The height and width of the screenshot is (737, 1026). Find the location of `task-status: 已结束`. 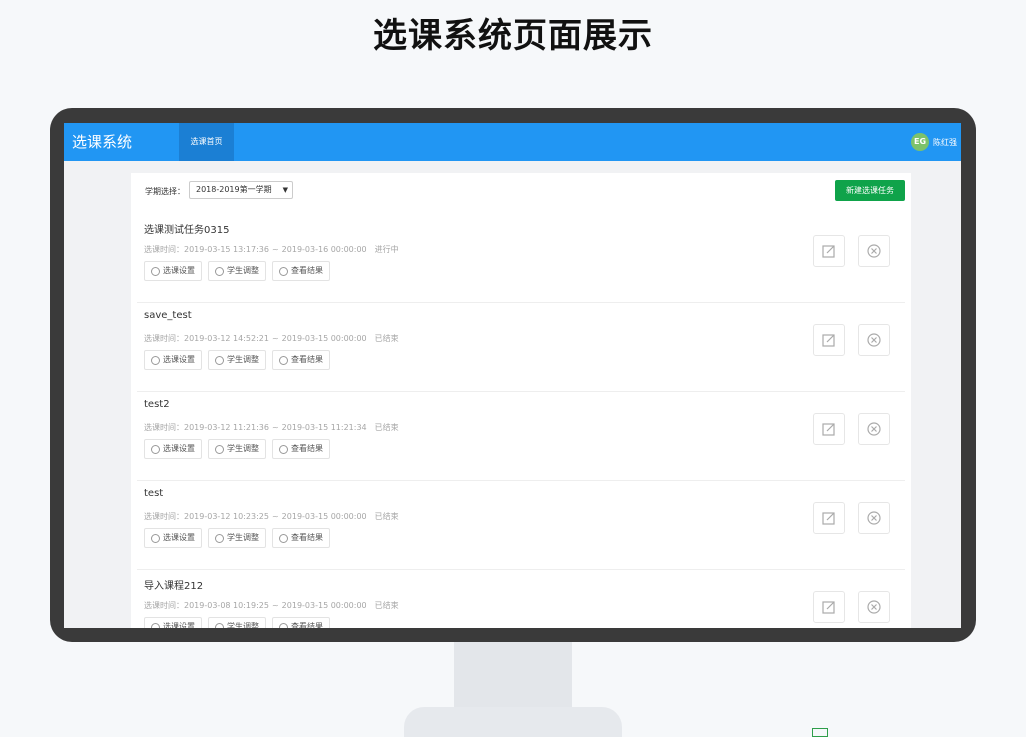

task-status: 已结束 is located at coordinates (386, 427).